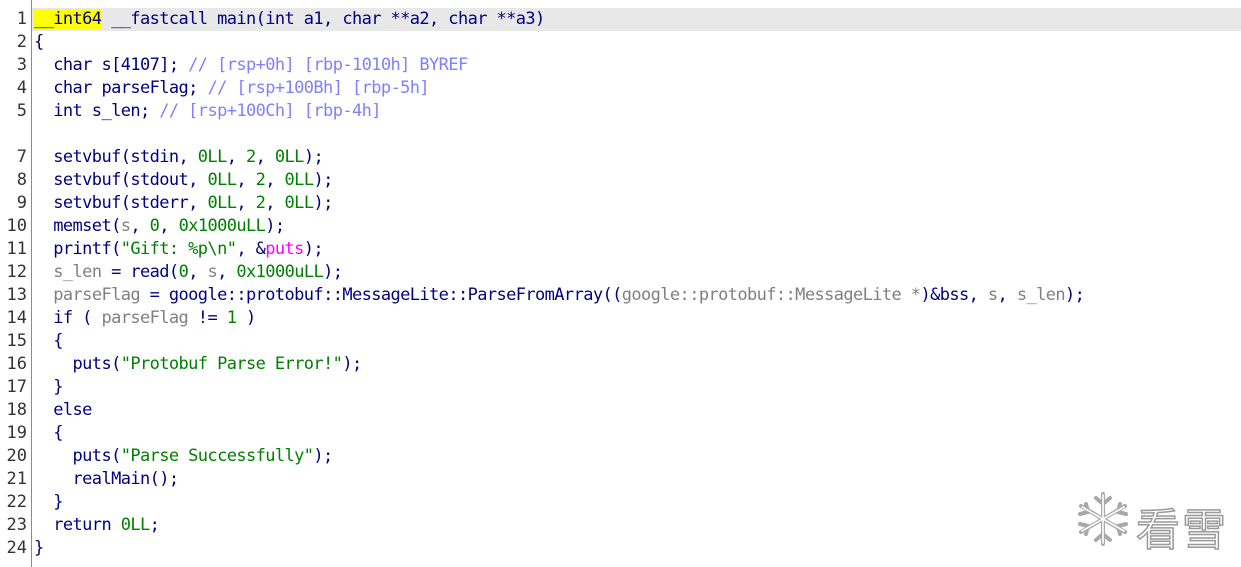 This screenshot has height=567, width=1241. I want to click on code-token: // [rsp+100Ch] [rbp-4h], so click(270, 111).